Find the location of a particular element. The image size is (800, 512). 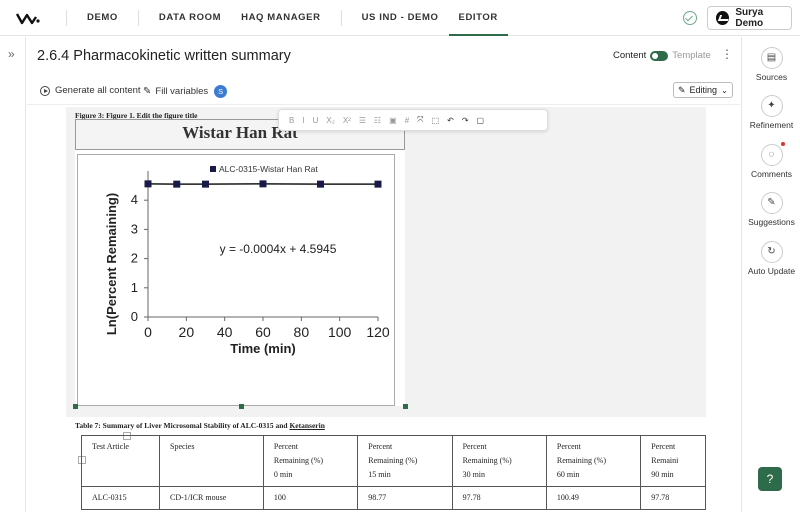

generate-all-content-button: Generate all content is located at coordinates (90, 90).